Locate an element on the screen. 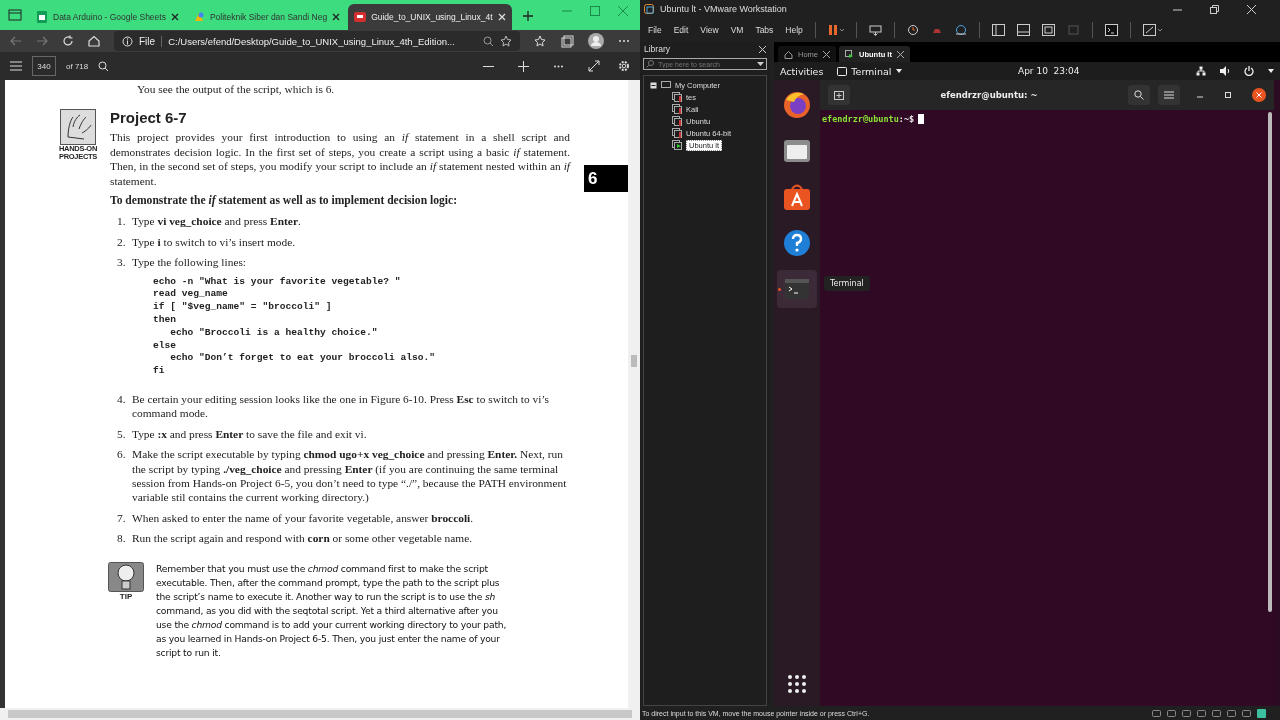  pdf-icon is located at coordinates (360, 17).